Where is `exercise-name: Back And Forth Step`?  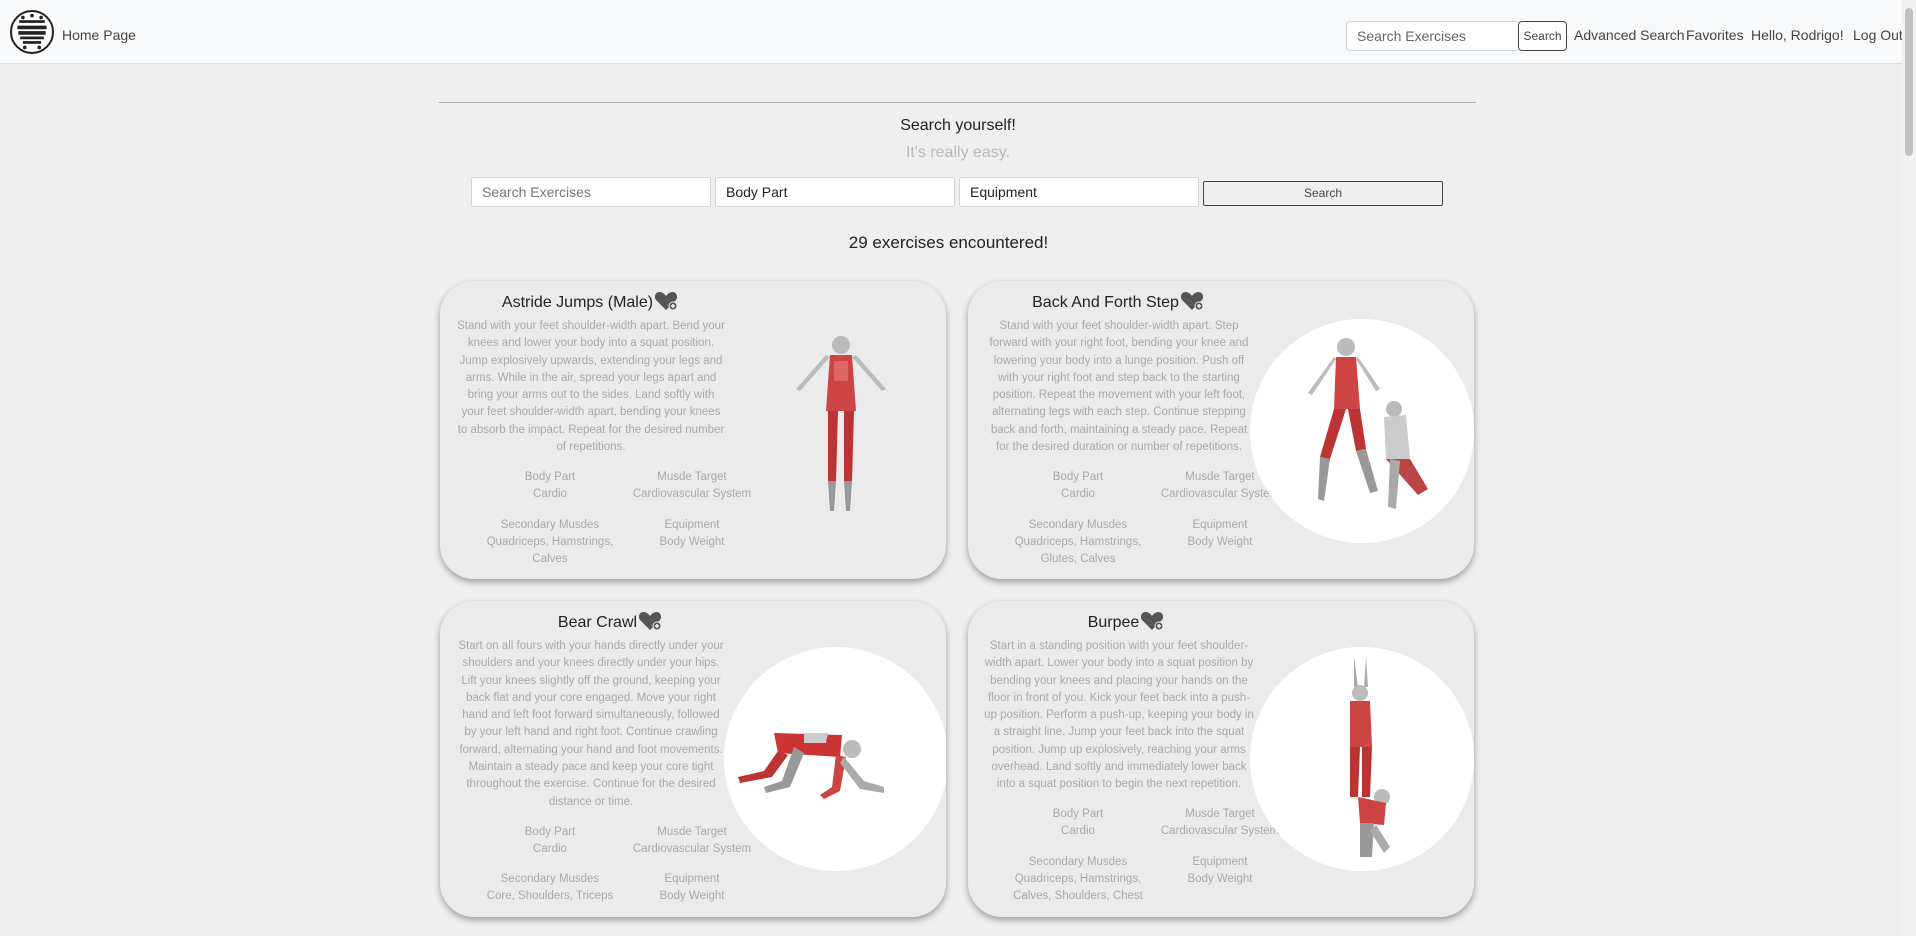 exercise-name: Back And Forth Step is located at coordinates (1105, 302).